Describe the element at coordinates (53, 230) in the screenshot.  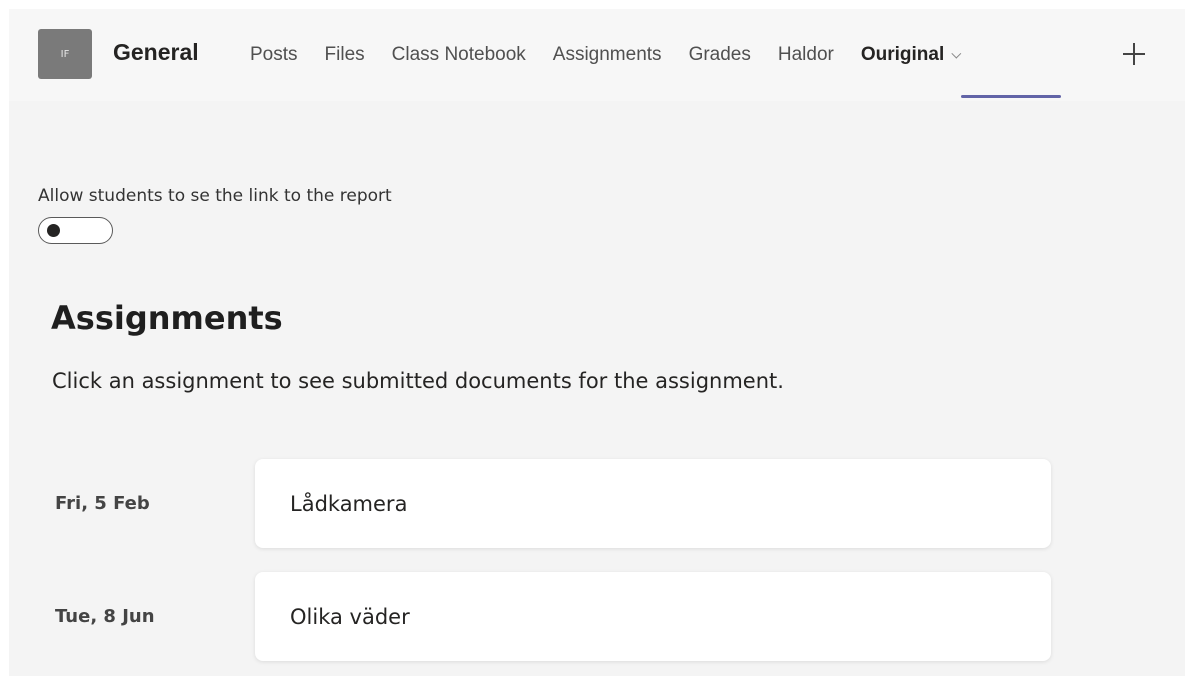
I see `toggle-knob` at that location.